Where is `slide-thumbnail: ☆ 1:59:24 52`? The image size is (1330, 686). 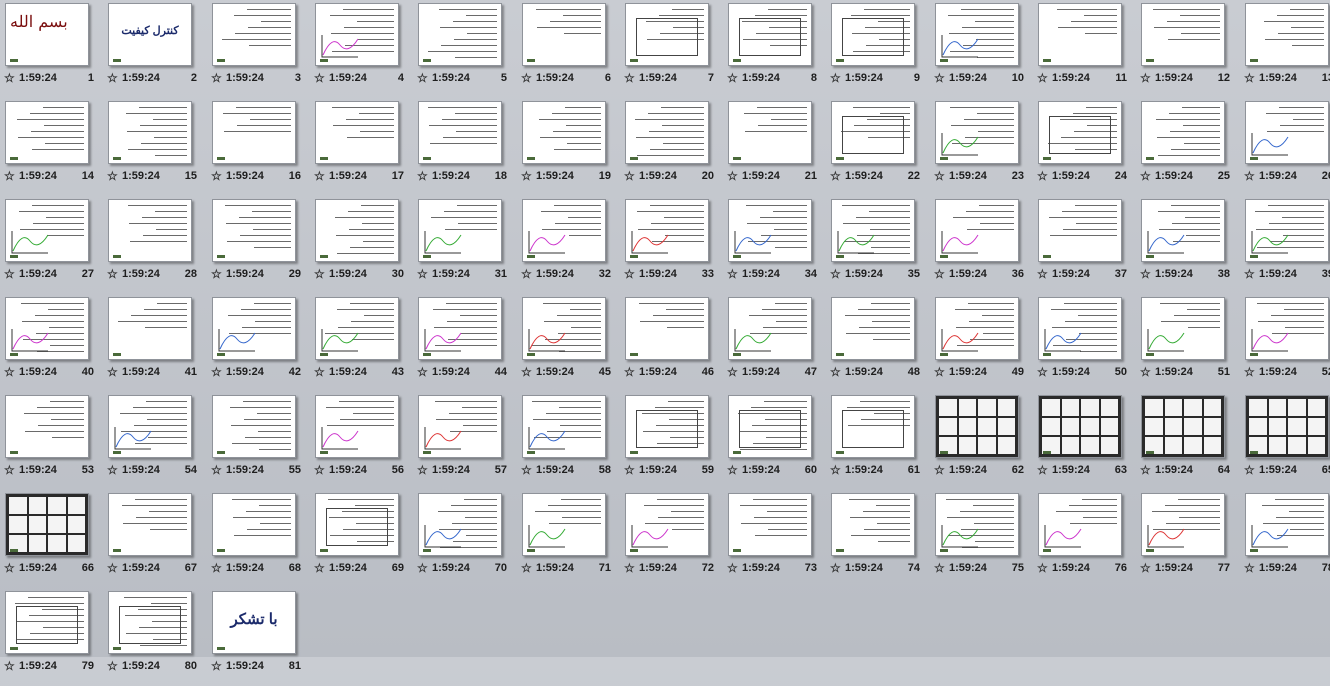 slide-thumbnail: ☆ 1:59:24 52 is located at coordinates (1285, 343).